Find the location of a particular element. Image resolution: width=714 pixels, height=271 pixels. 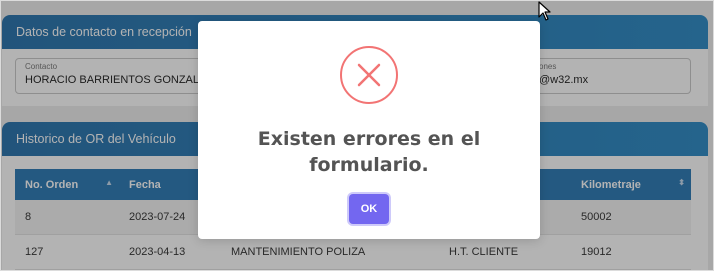

dialog-title: Existen errores en el formulario. is located at coordinates (369, 152).